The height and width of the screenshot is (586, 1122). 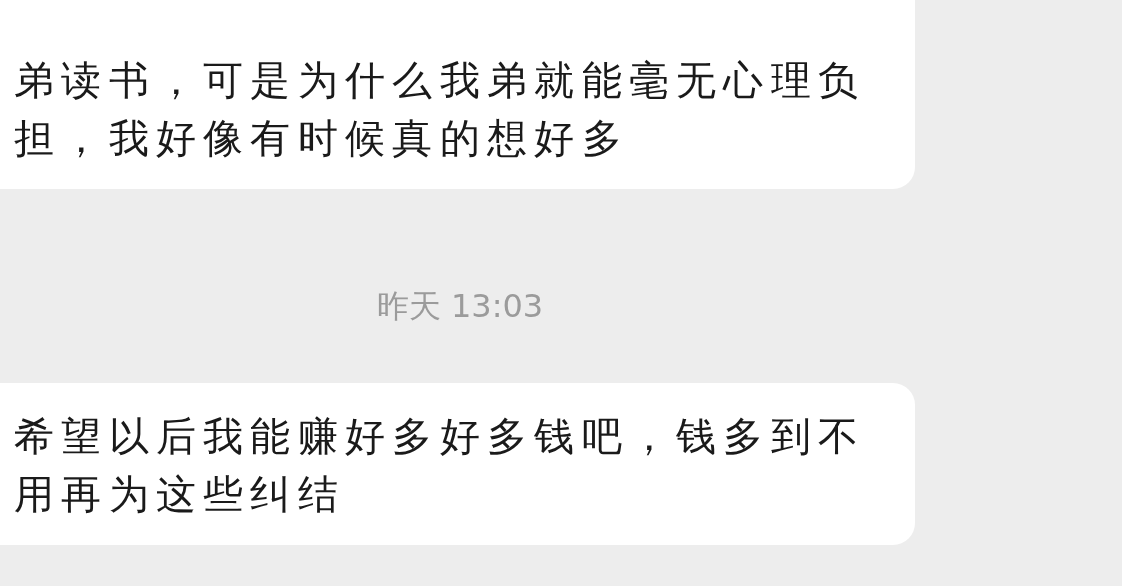 I want to click on timestamp: 昨天 13:03, so click(x=460, y=306).